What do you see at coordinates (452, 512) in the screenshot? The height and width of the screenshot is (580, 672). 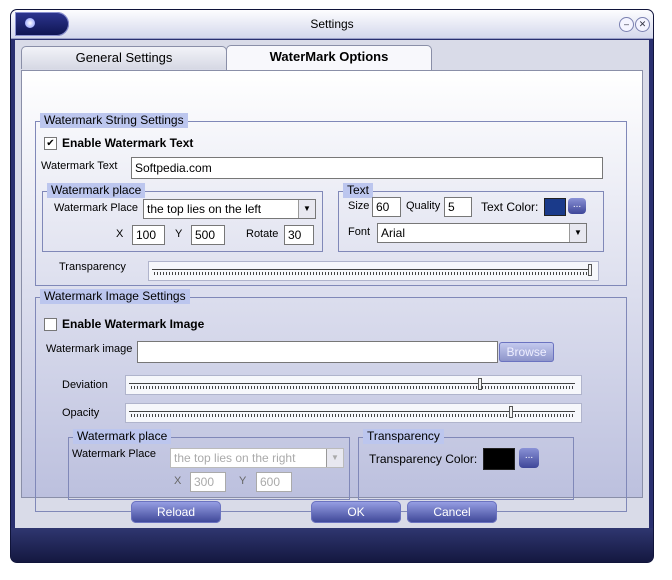 I see `cancel-button: Cancel` at bounding box center [452, 512].